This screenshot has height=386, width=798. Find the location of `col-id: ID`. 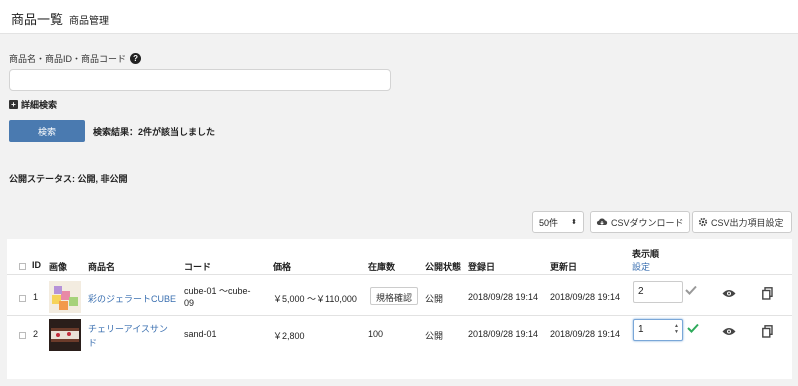

col-id: ID is located at coordinates (36, 265).